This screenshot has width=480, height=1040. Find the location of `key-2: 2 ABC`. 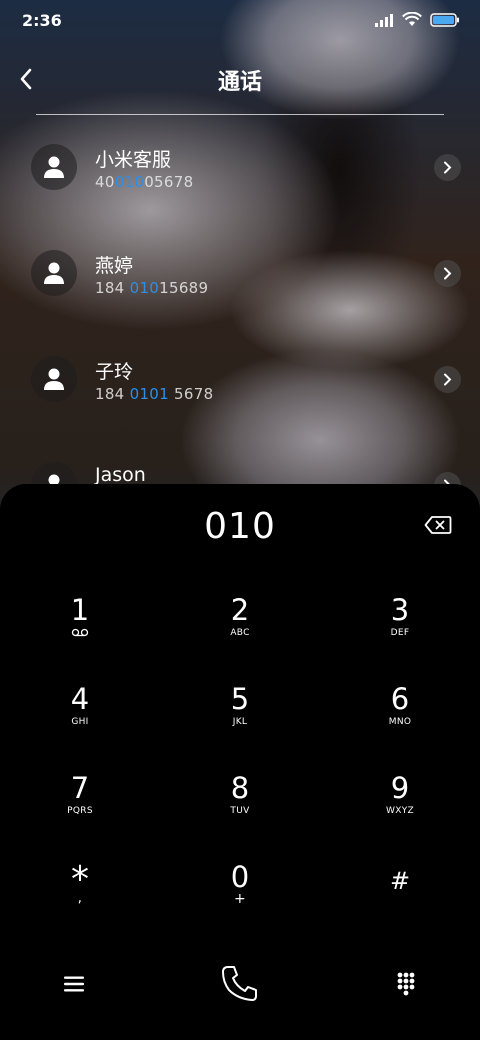

key-2: 2 ABC is located at coordinates (240, 634).